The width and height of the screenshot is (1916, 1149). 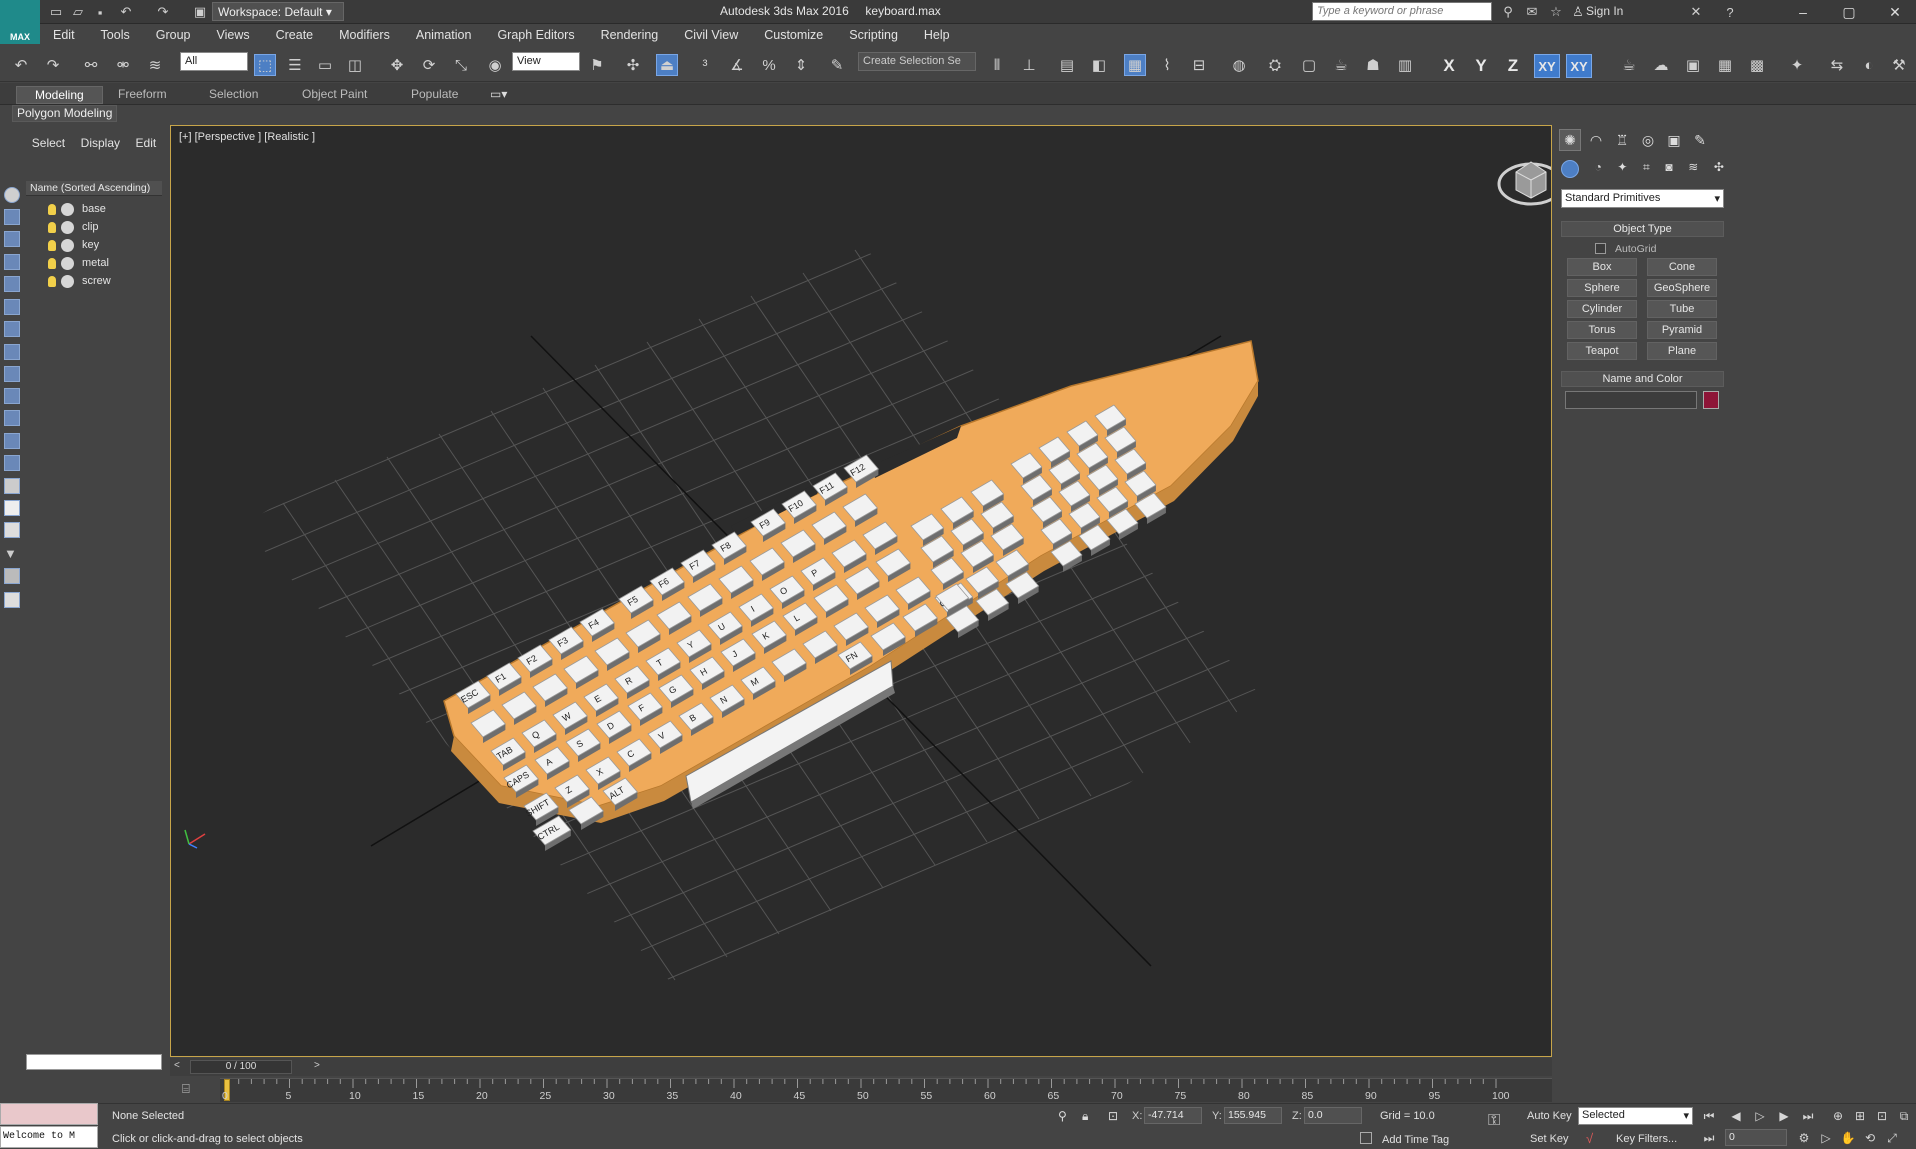 I want to click on display-shapes-icon, so click(x=12, y=262).